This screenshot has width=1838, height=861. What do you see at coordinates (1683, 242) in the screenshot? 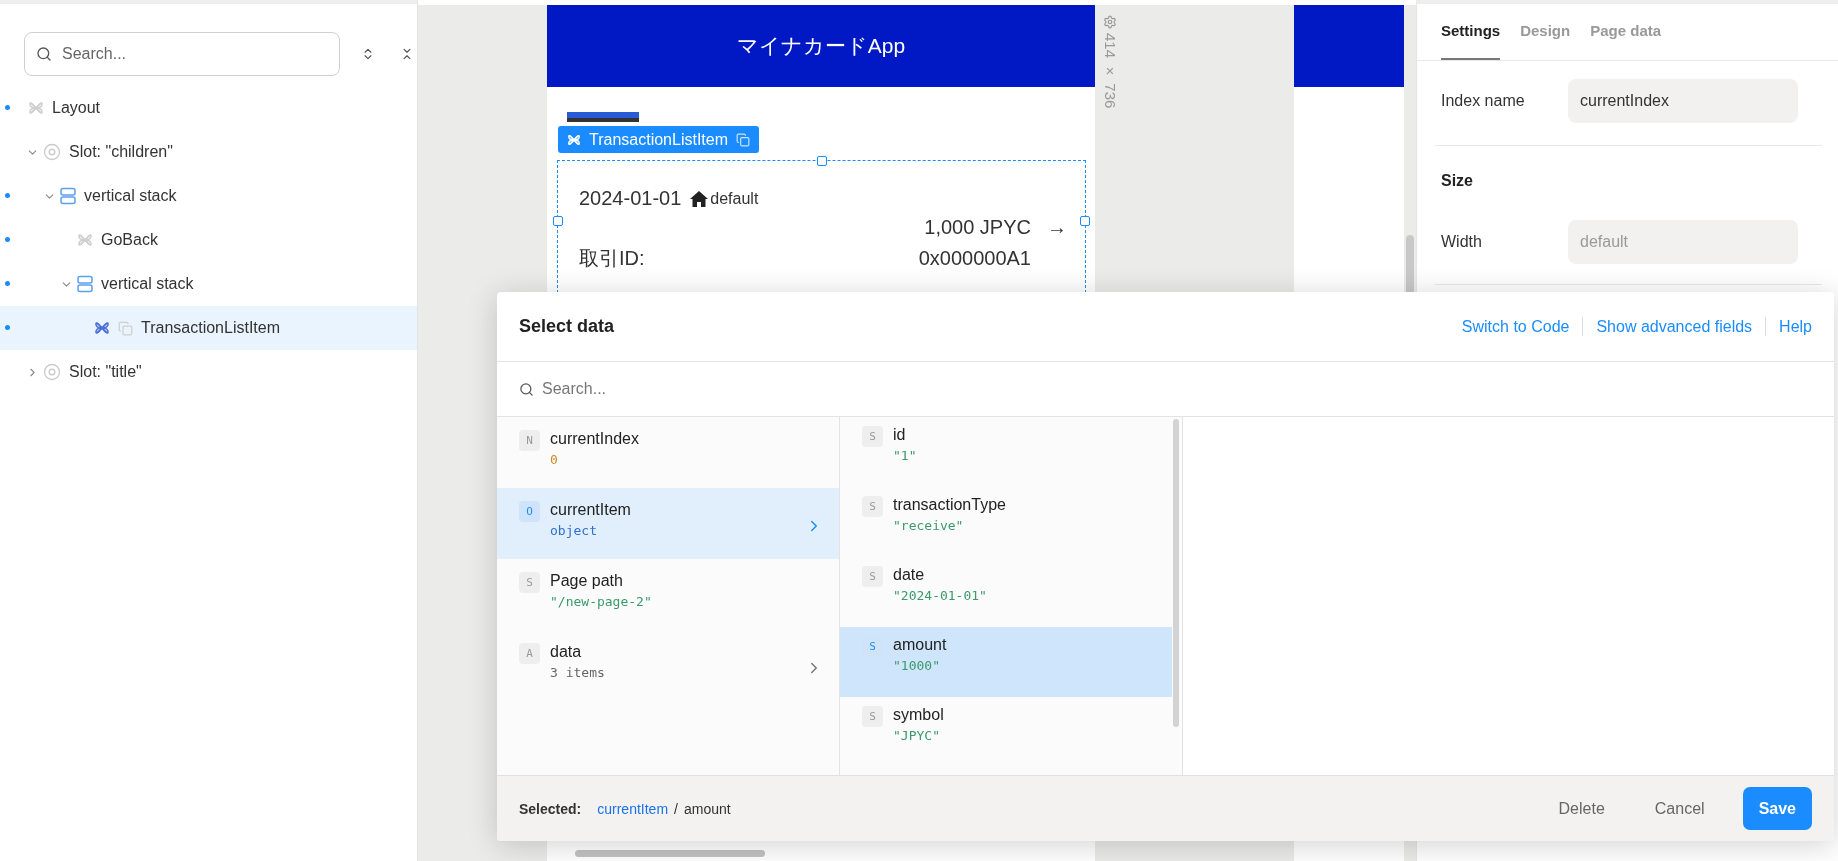
I see `width-field: default` at bounding box center [1683, 242].